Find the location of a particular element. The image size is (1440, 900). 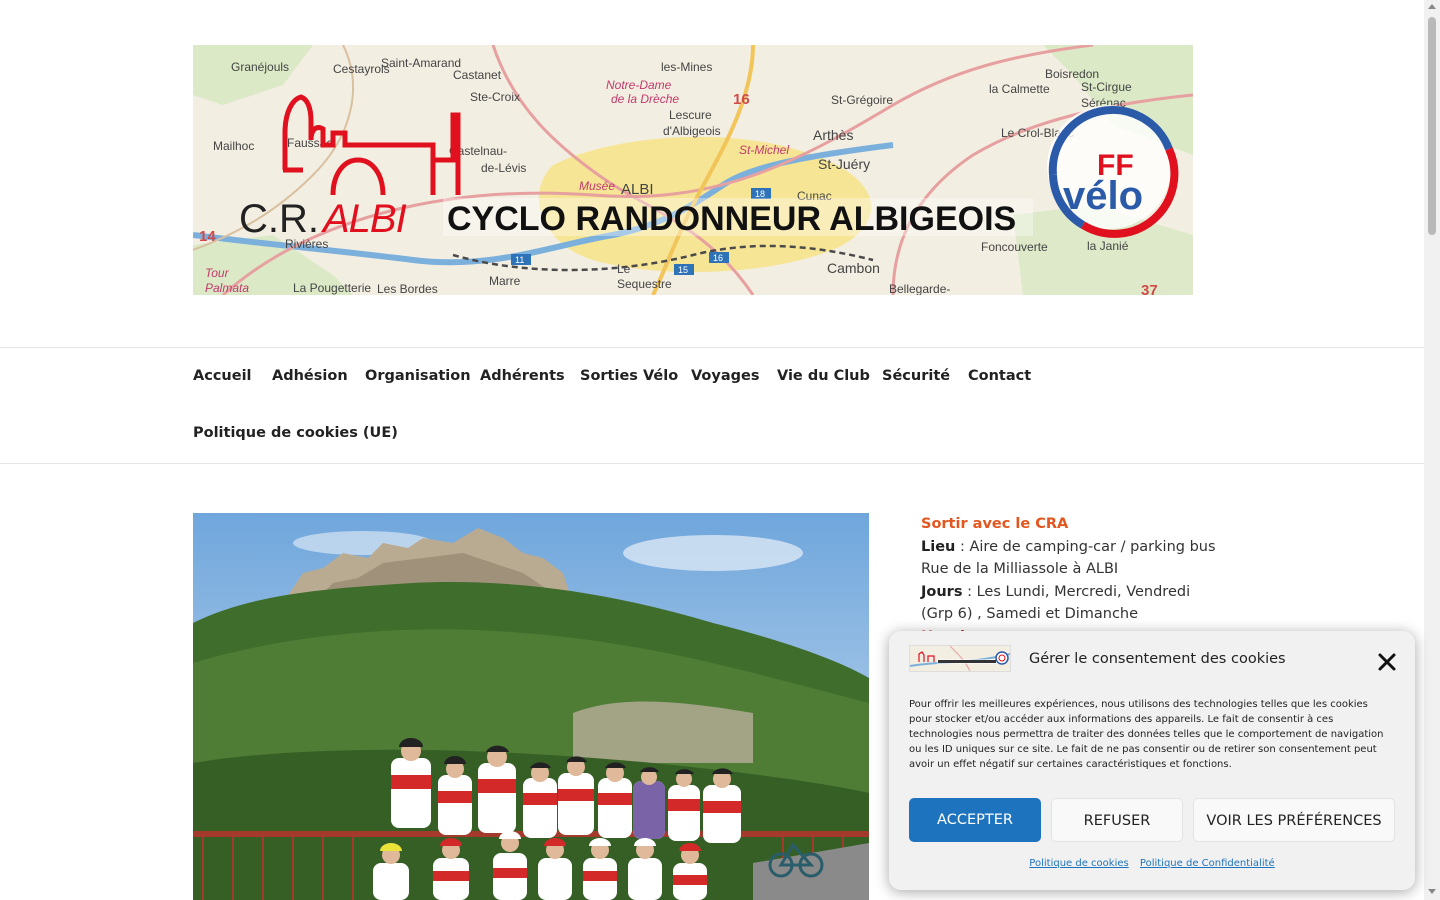

svg-text: Tour is located at coordinates (217, 273).